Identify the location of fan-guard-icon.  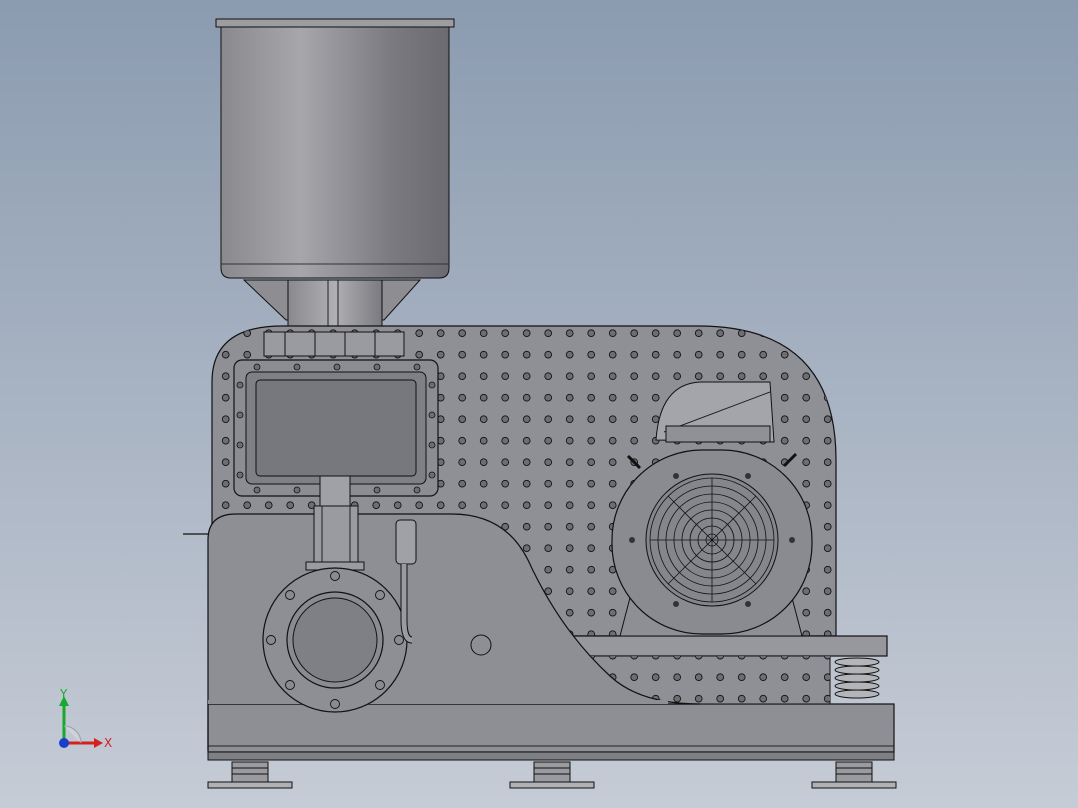
(712, 540).